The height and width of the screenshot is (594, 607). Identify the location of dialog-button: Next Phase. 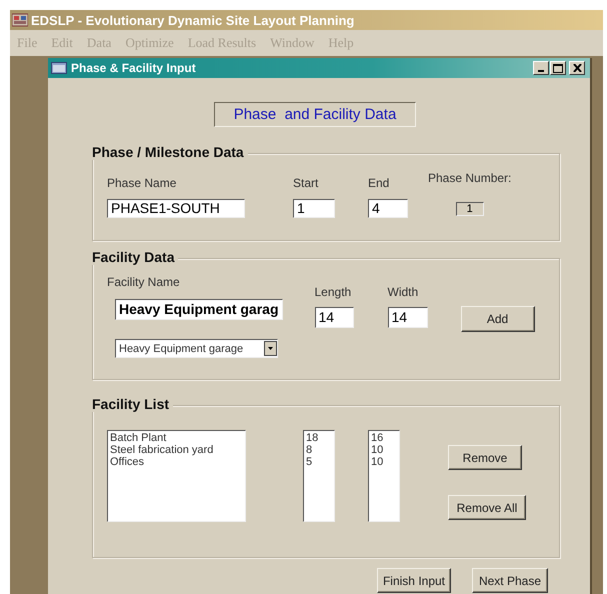
(510, 580).